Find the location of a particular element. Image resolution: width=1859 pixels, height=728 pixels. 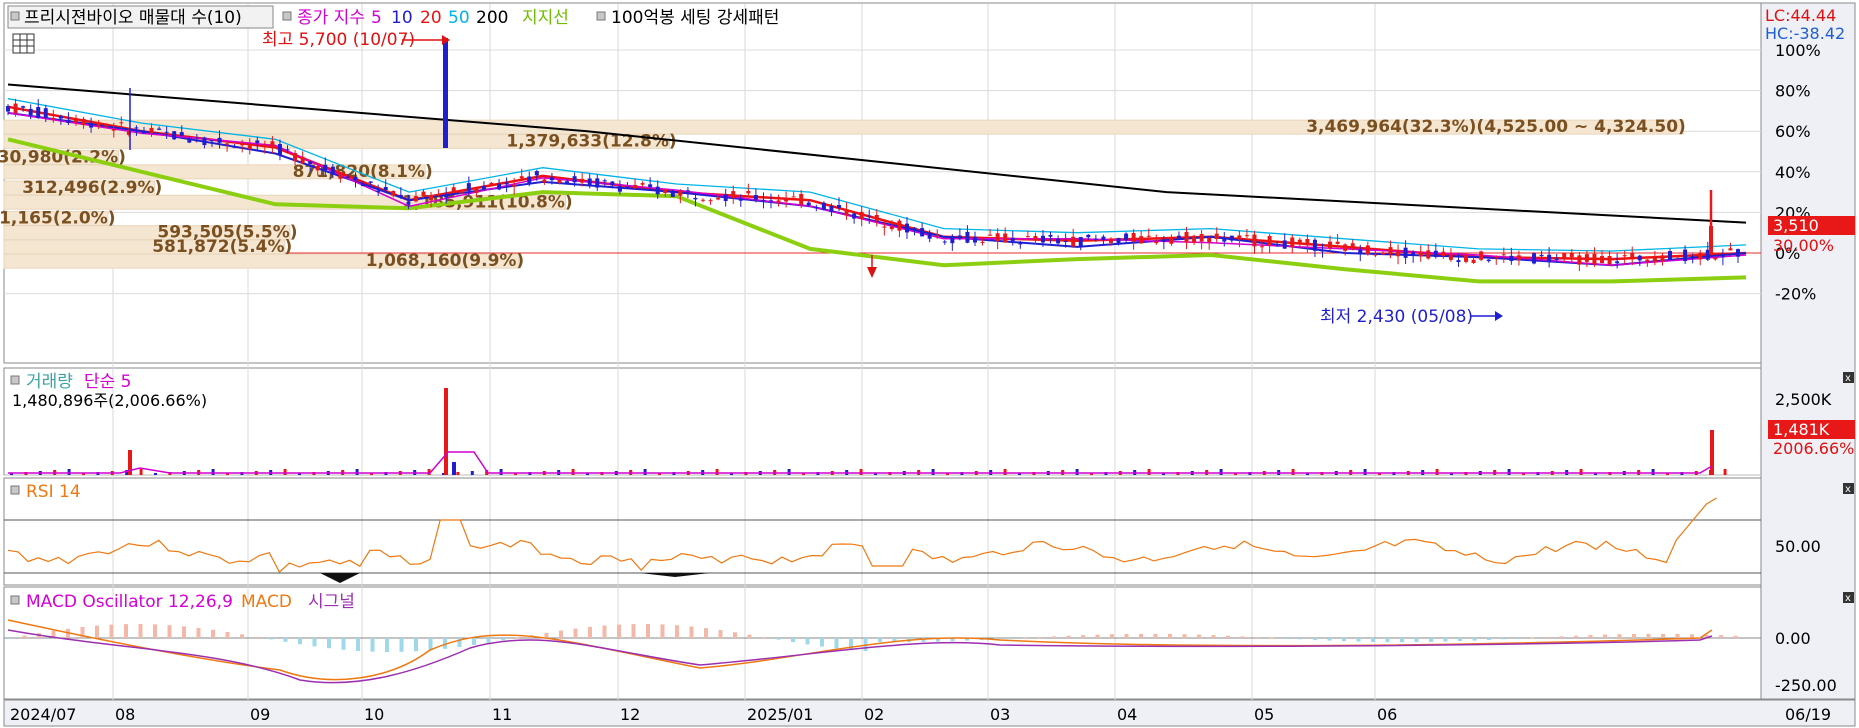

volume-menu-icon is located at coordinates (15, 380).